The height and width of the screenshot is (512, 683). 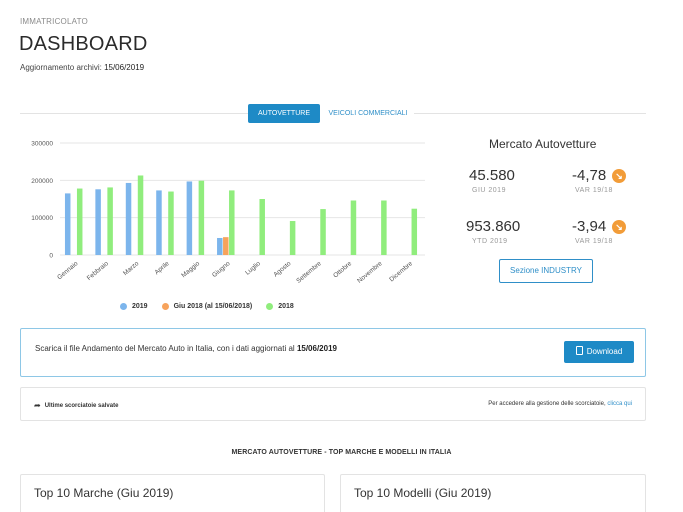 What do you see at coordinates (140, 215) in the screenshot?
I see `bar-2018-marzo` at bounding box center [140, 215].